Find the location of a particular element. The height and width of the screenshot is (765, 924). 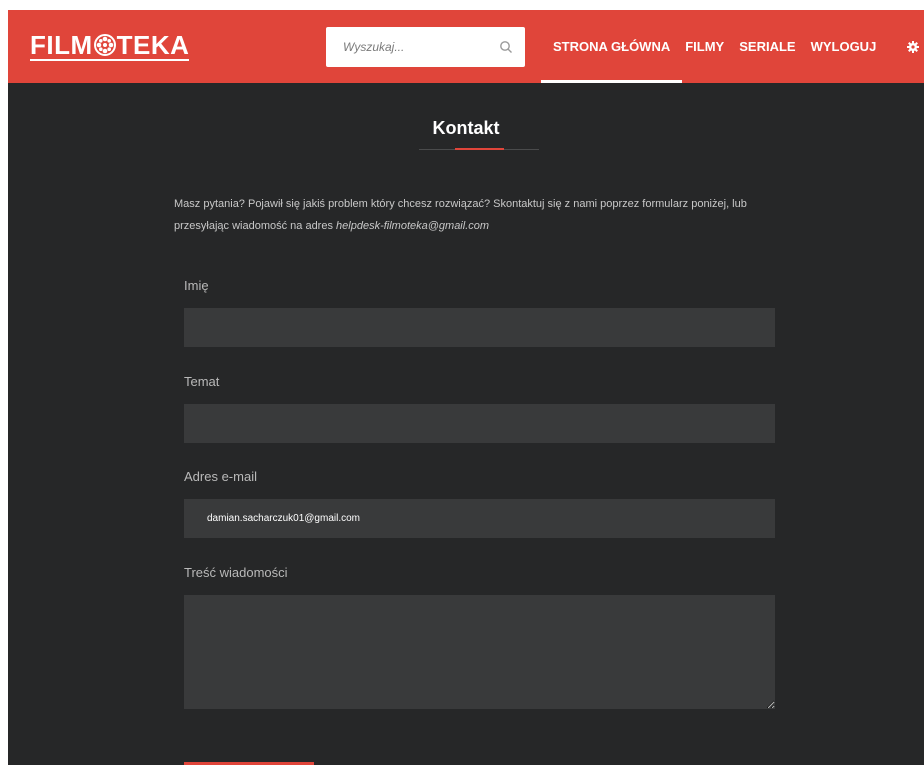

nav-home: STRONA GŁÓWNA is located at coordinates (611, 46).